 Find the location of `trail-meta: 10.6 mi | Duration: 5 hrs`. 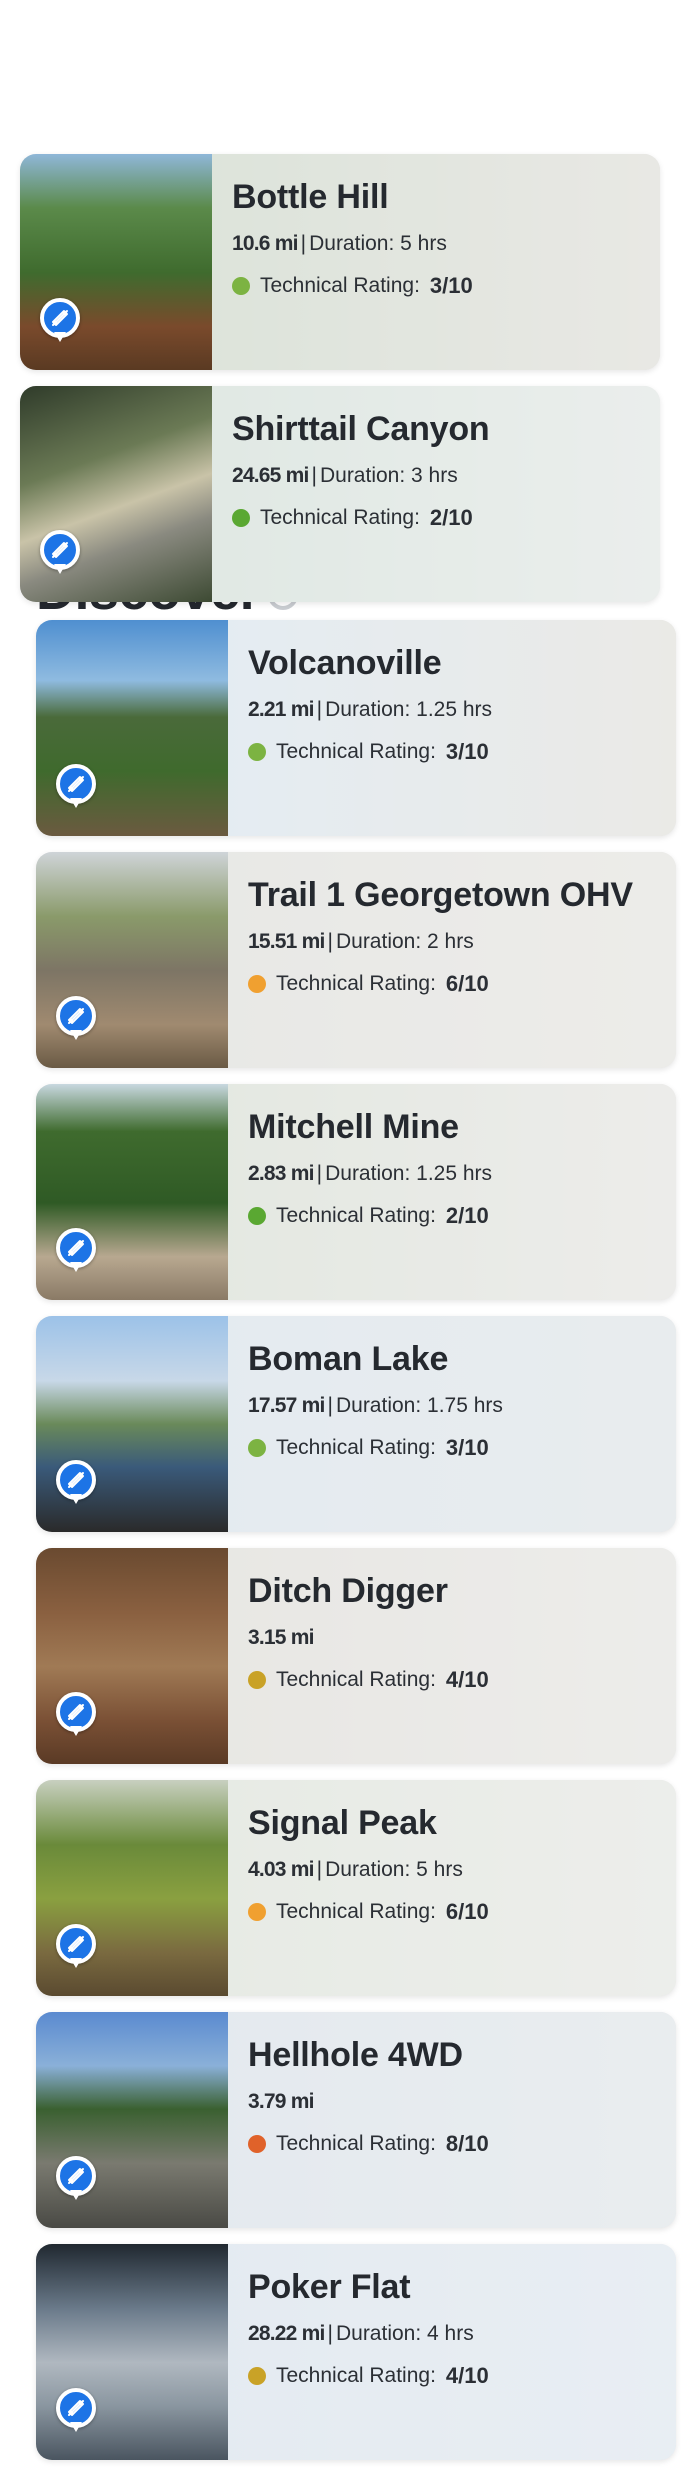

trail-meta: 10.6 mi | Duration: 5 hrs is located at coordinates (436, 244).